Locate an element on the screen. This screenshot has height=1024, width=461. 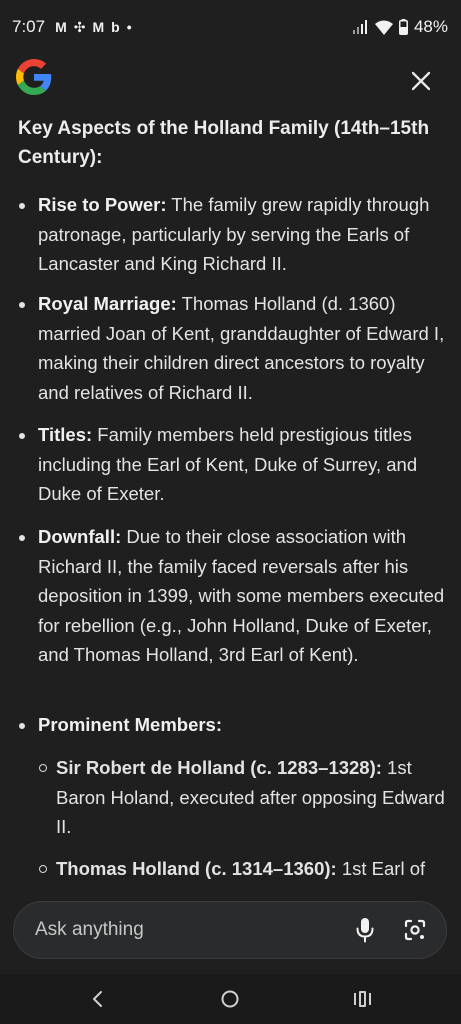
item-label: Royal Marriage: is located at coordinates (107, 303).